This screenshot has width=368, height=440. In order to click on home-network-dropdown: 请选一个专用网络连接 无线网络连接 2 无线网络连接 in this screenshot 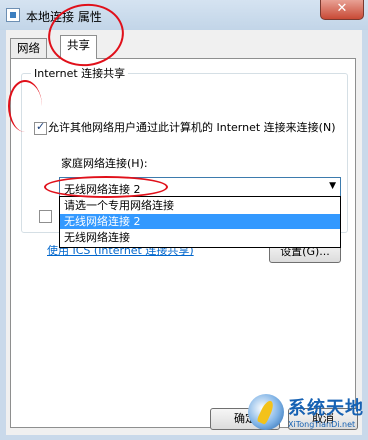, I will do `click(200, 222)`.